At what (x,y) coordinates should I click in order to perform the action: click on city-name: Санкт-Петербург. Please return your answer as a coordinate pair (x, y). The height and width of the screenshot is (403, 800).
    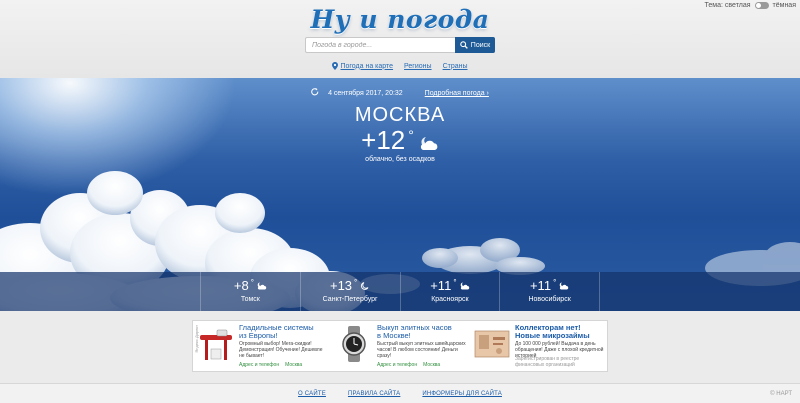
    Looking at the image, I should click on (350, 299).